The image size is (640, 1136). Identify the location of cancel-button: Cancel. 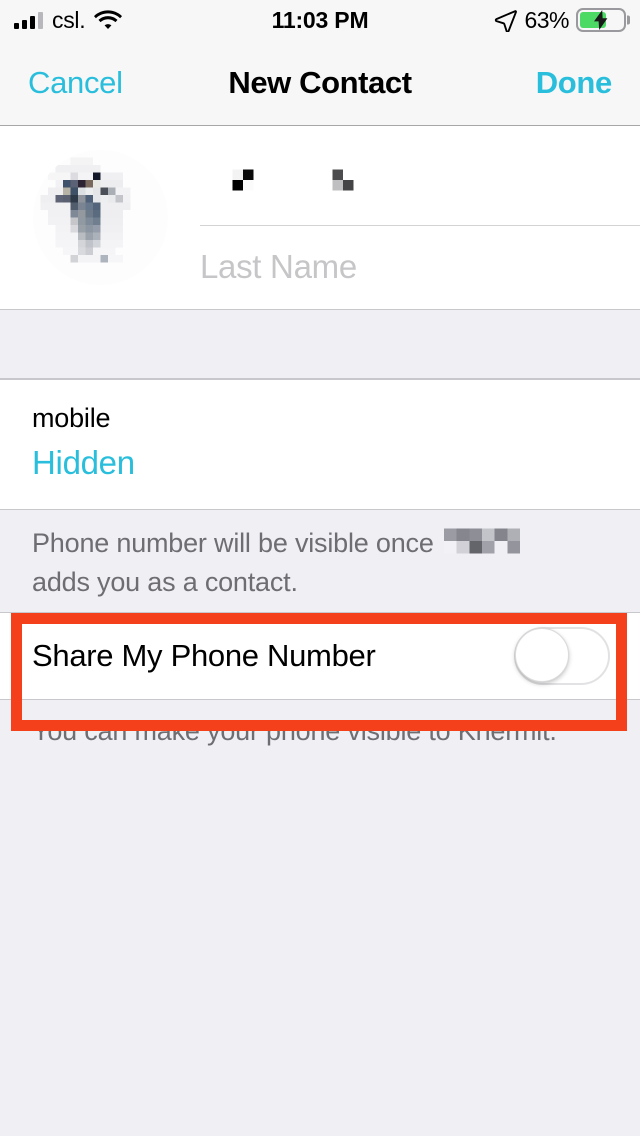
(75, 83).